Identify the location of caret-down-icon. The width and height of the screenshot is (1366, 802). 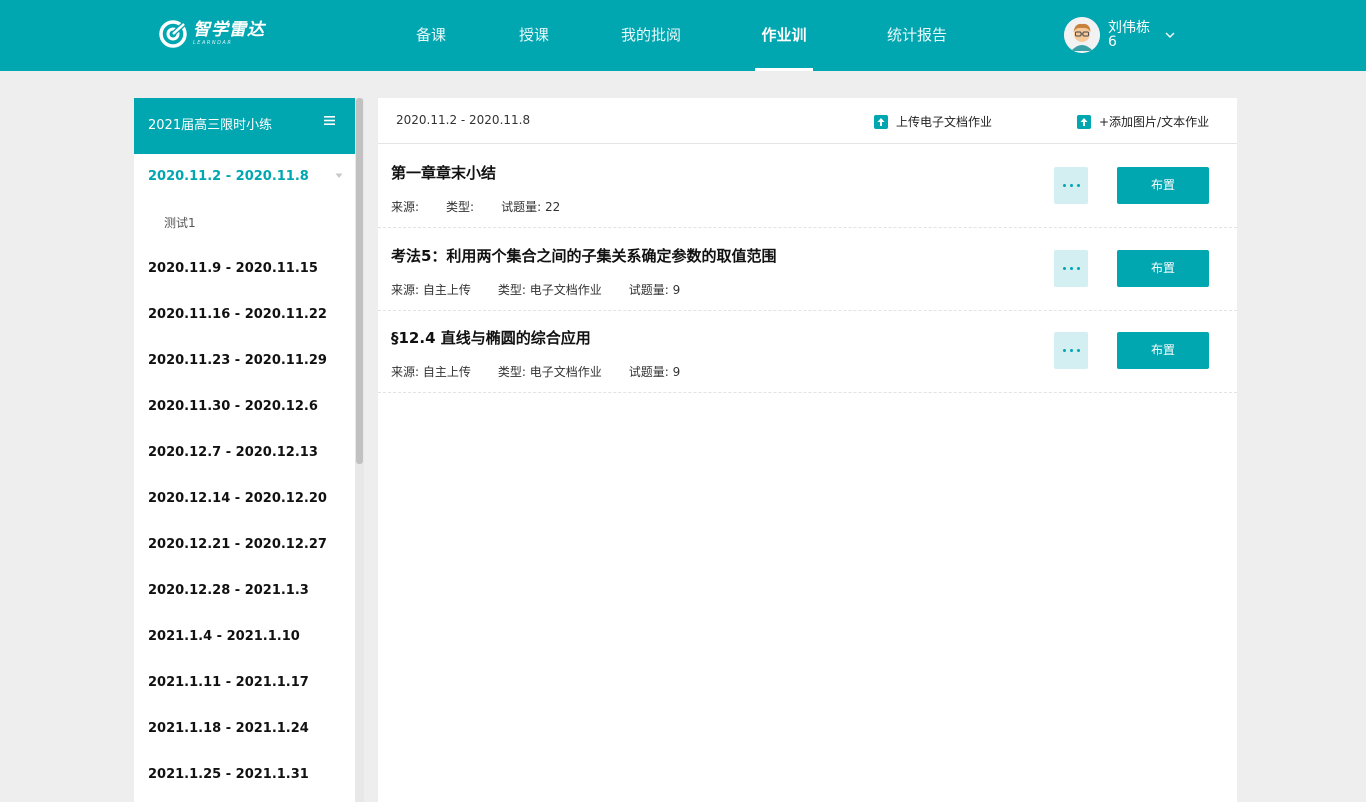
(339, 175).